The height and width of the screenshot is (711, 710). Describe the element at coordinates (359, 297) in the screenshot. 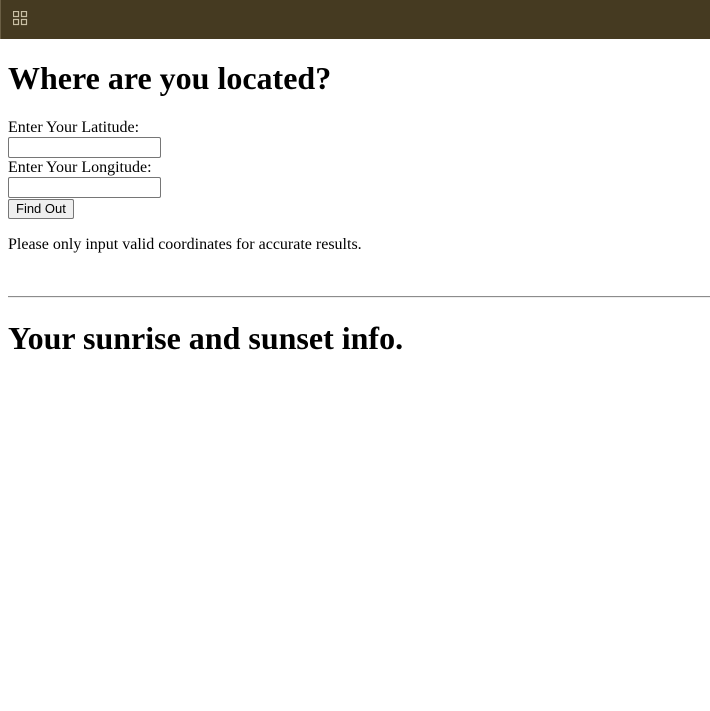

I see `section-divider` at that location.